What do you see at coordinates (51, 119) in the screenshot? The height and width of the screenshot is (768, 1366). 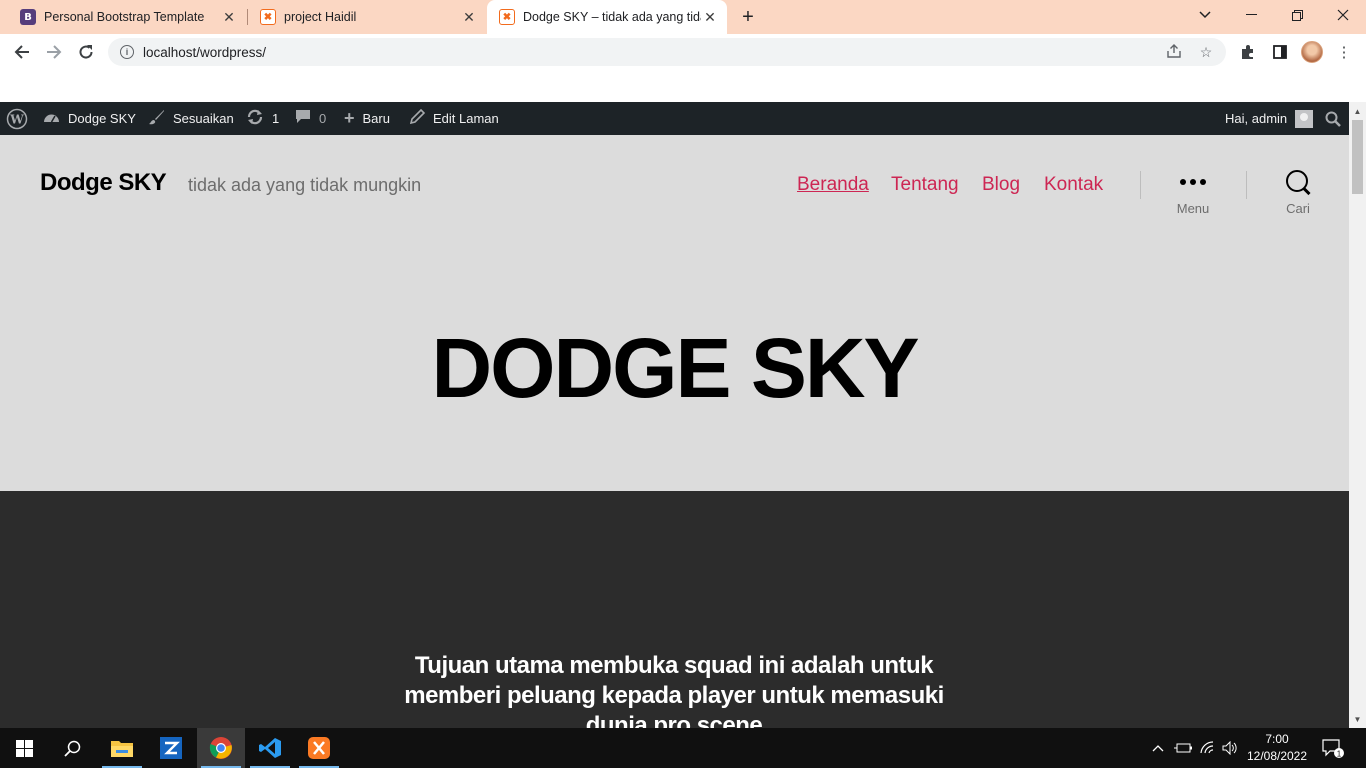 I see `dashboard-gauge-icon` at bounding box center [51, 119].